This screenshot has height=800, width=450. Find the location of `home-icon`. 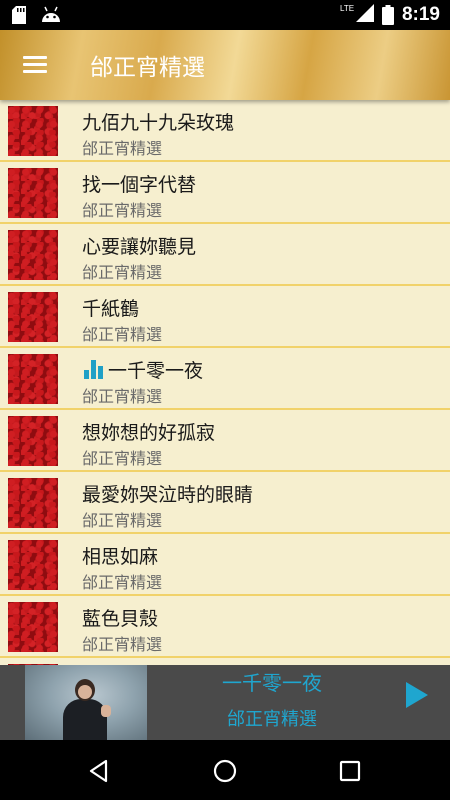

home-icon is located at coordinates (225, 771).